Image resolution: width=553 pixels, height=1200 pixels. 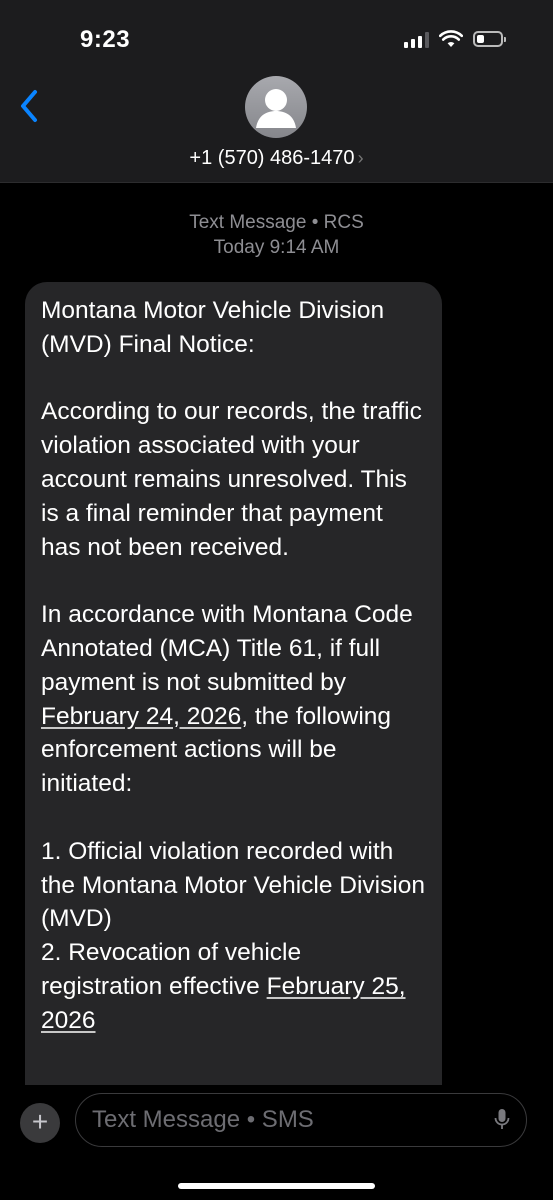 I want to click on wifi-icon, so click(x=451, y=38).